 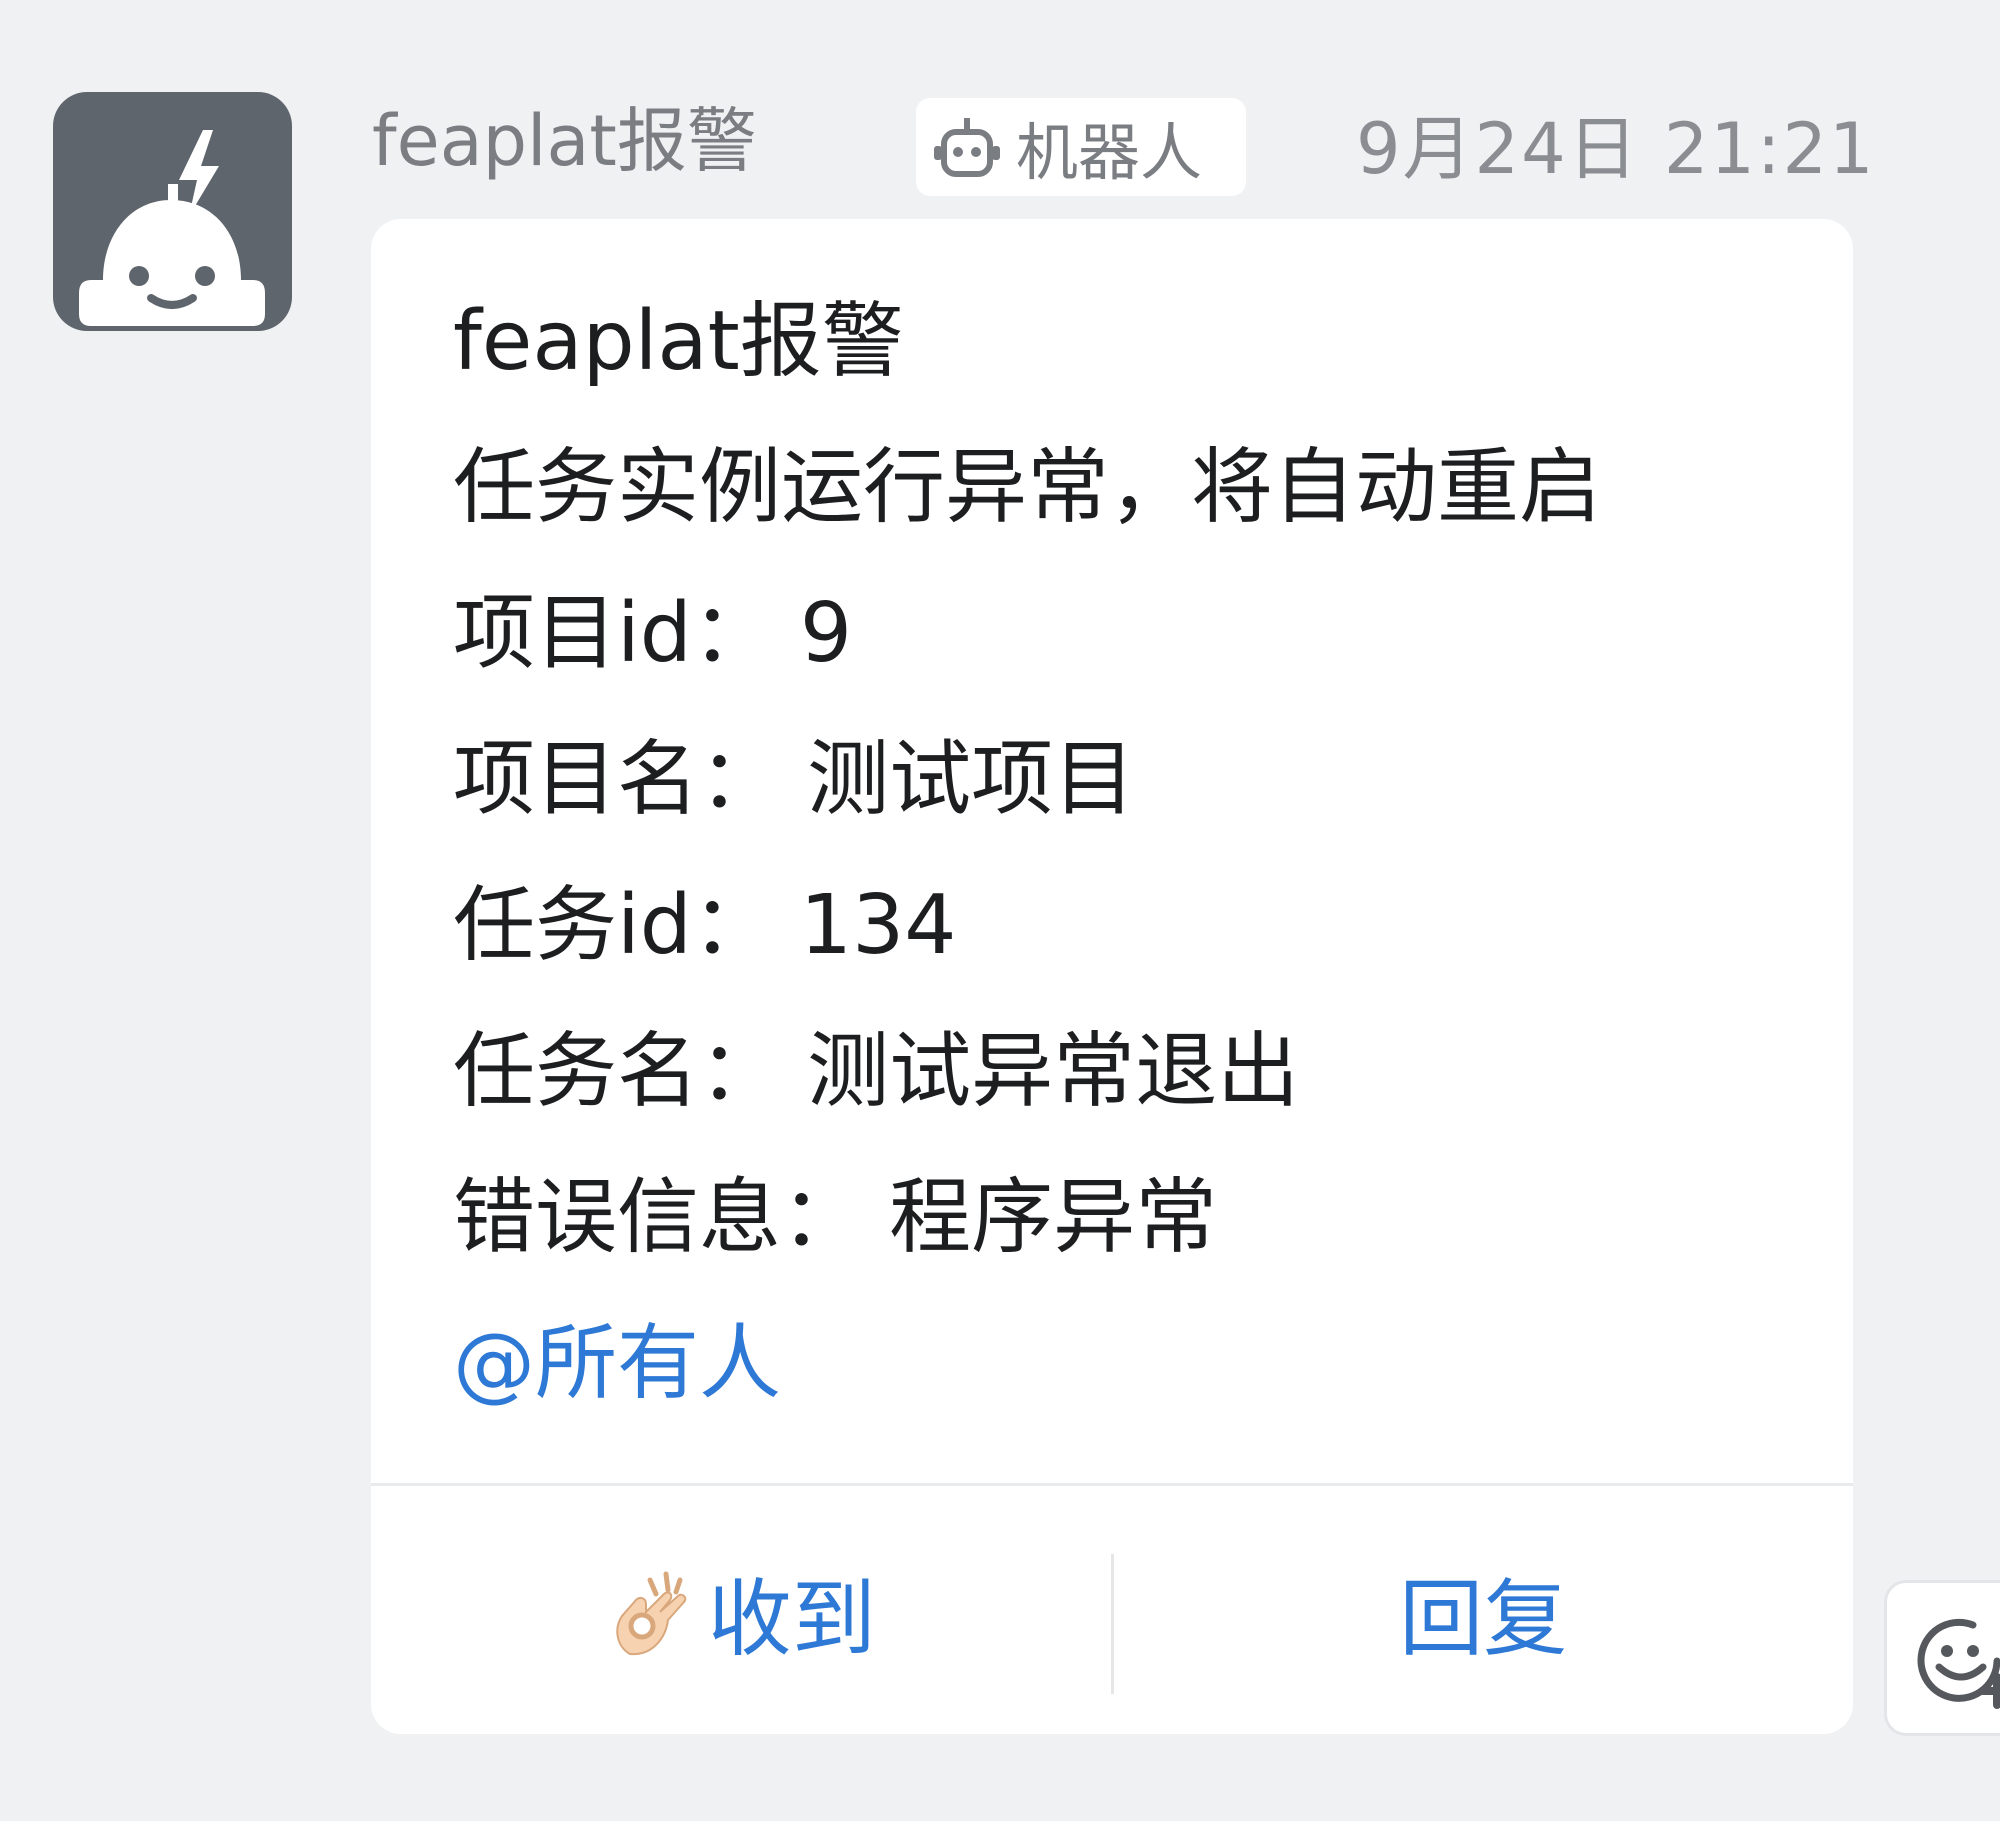 I want to click on robot-icon, so click(x=967, y=147).